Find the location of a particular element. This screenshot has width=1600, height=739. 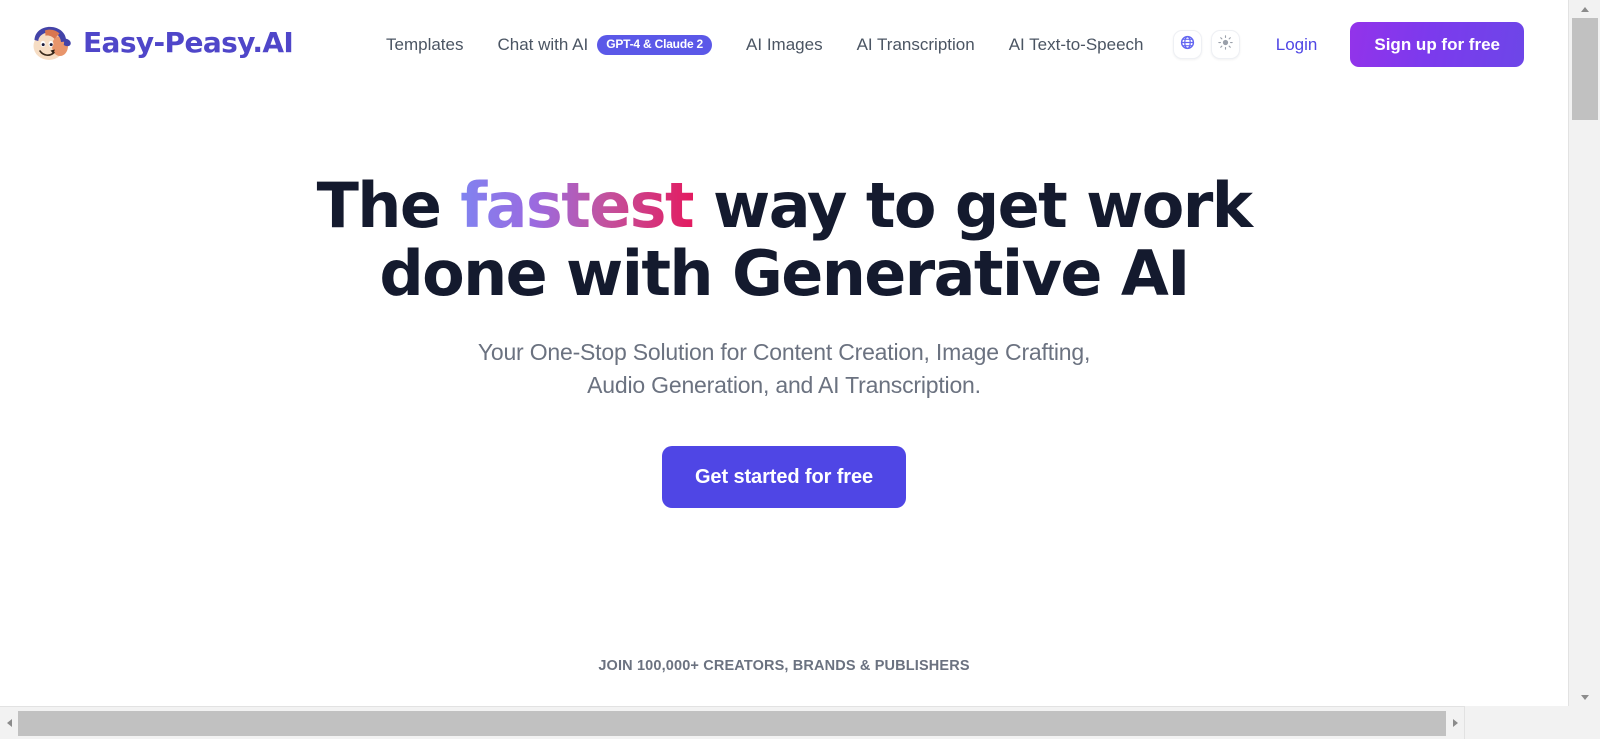

scrollbar-corner is located at coordinates (1532, 722).